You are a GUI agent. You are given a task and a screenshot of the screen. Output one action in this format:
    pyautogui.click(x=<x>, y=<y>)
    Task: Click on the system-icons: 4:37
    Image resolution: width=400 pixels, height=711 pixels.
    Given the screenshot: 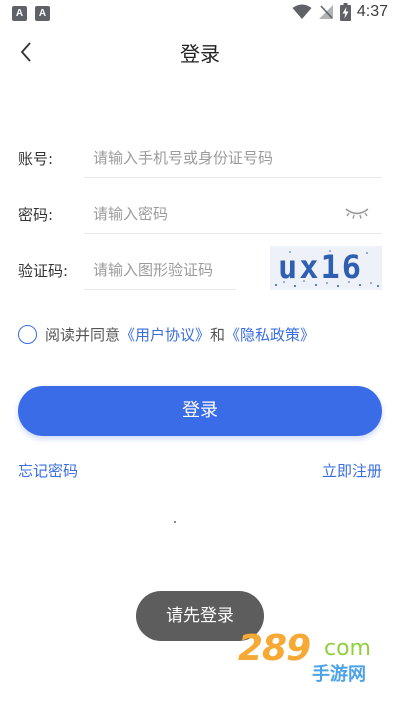 What is the action you would take?
    pyautogui.click(x=340, y=12)
    